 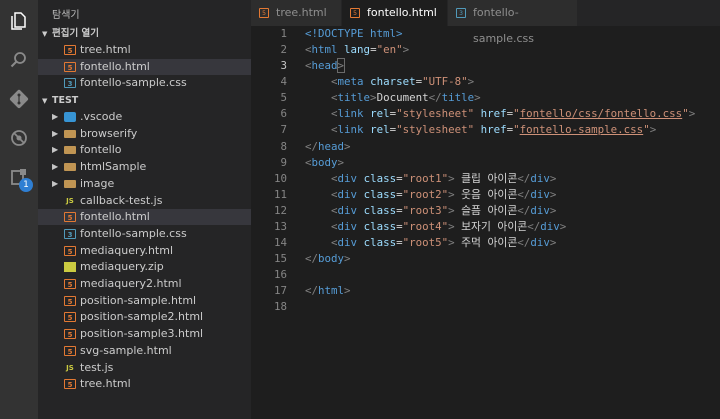 What do you see at coordinates (328, 147) in the screenshot?
I see `code-line: </head>` at bounding box center [328, 147].